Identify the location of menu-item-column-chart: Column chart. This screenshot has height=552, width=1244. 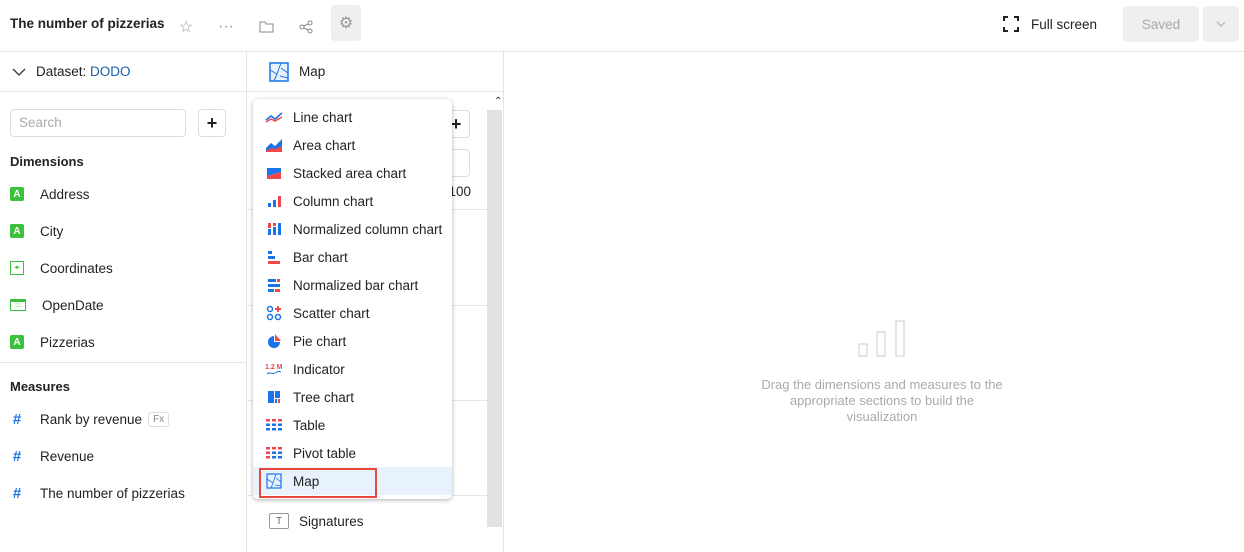
(352, 201).